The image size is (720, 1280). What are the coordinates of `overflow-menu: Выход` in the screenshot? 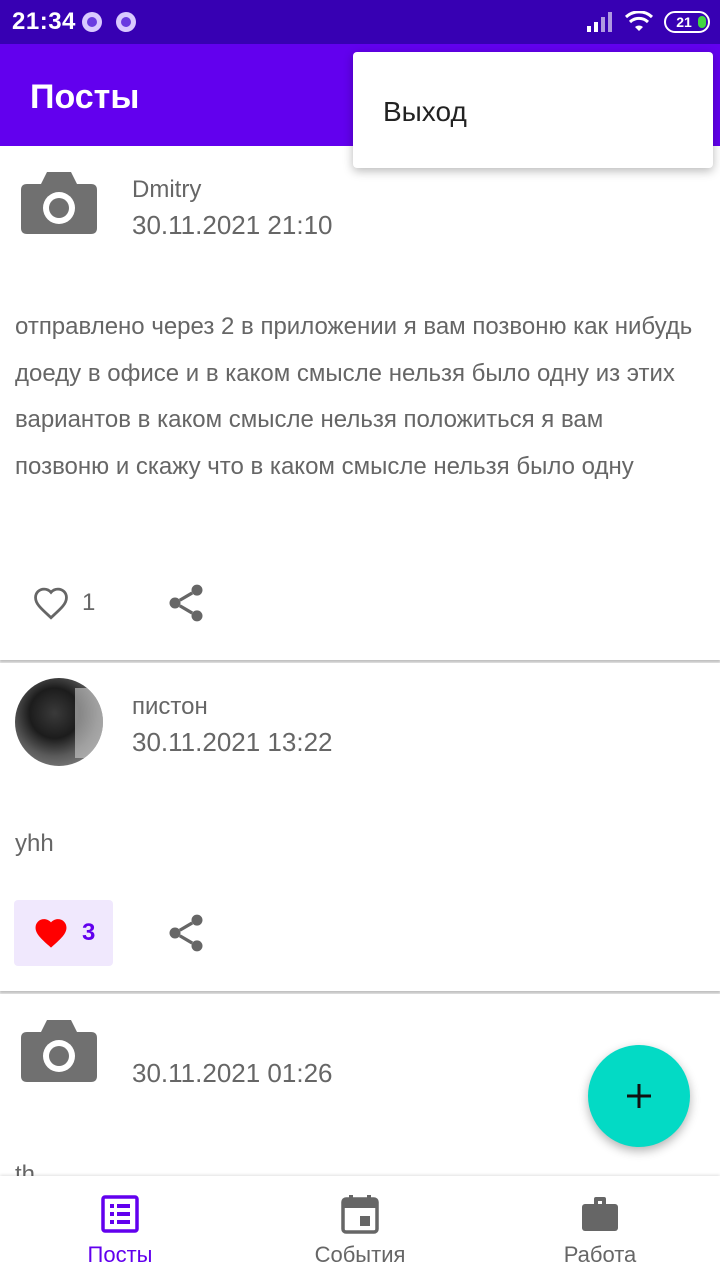 It's located at (533, 110).